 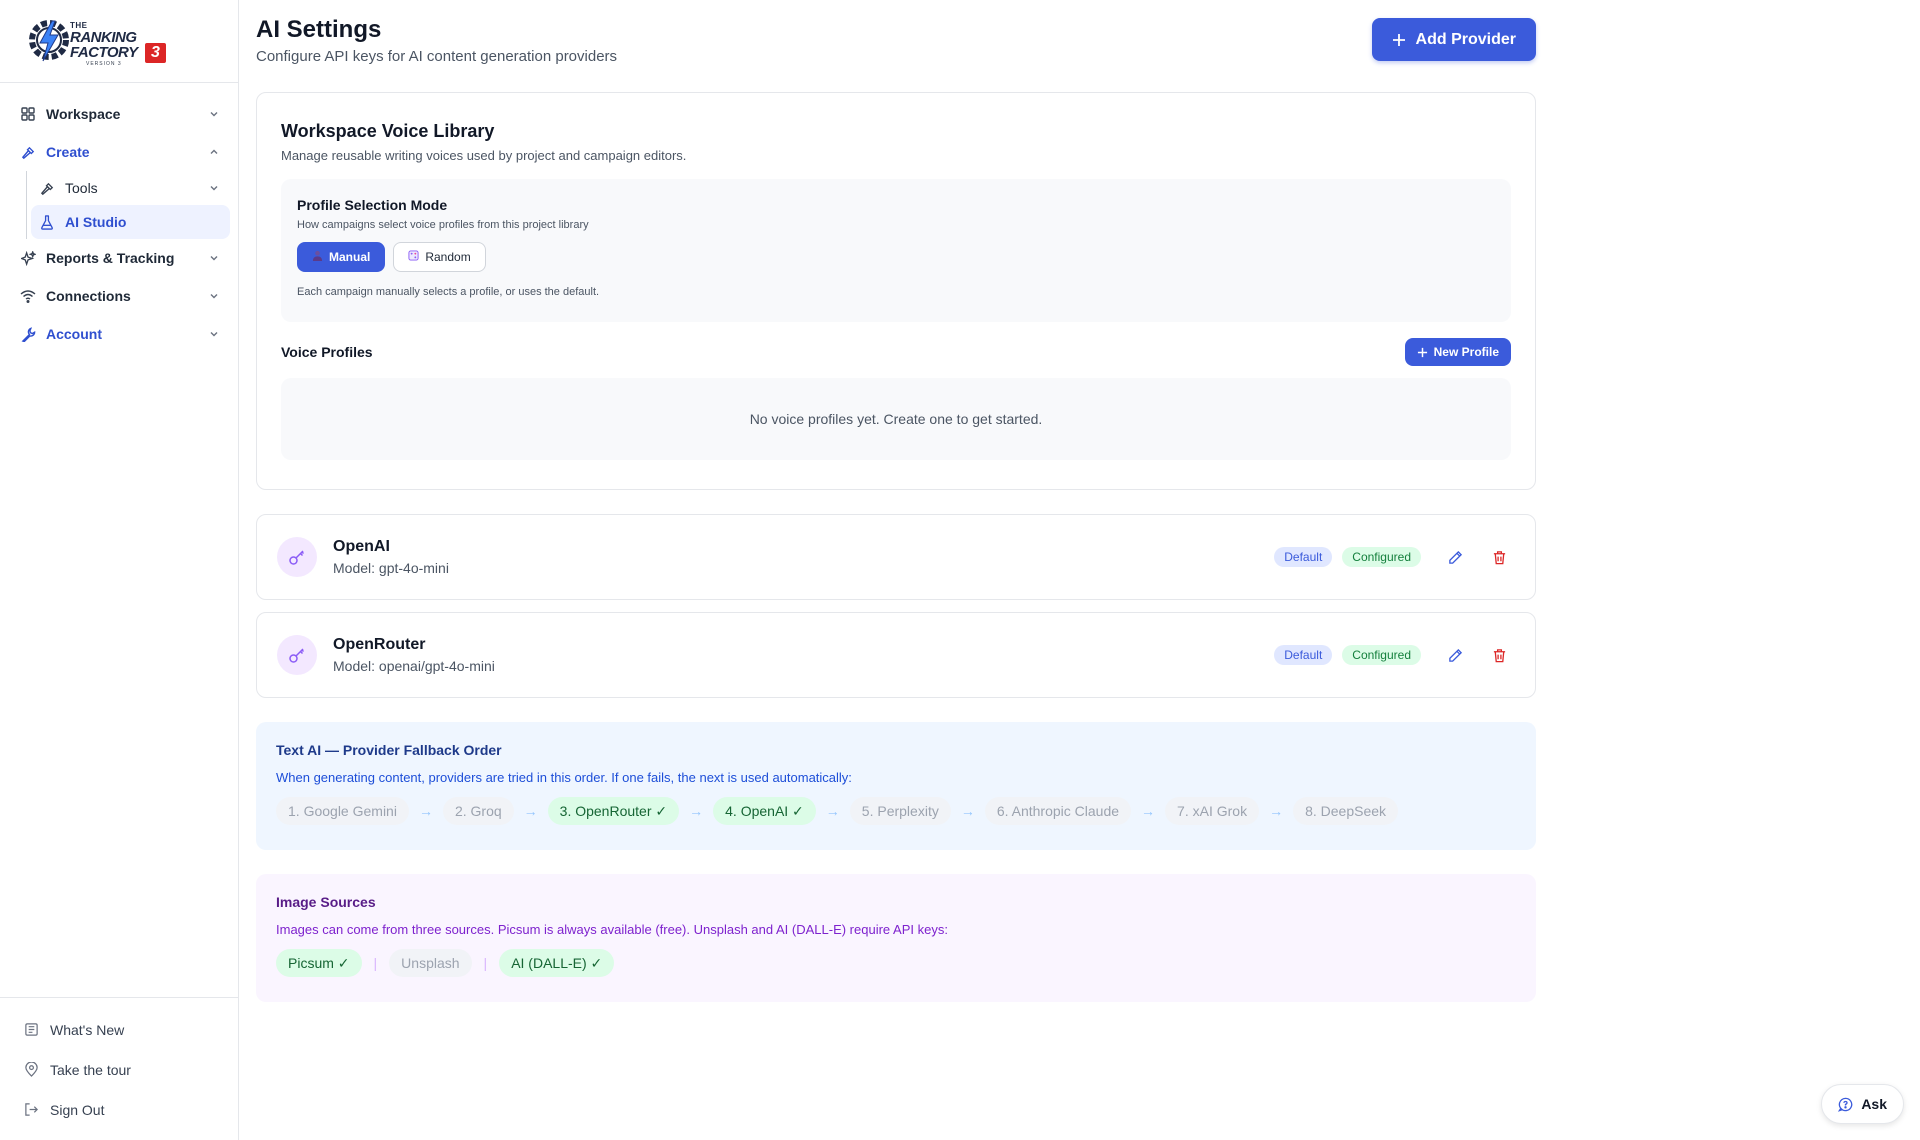 I want to click on take-tour-label: Take the tour, so click(x=90, y=1070).